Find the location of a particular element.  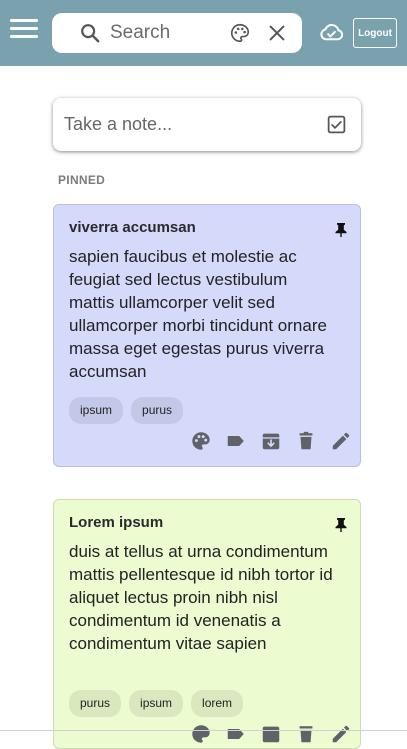

search-input is located at coordinates (167, 33).